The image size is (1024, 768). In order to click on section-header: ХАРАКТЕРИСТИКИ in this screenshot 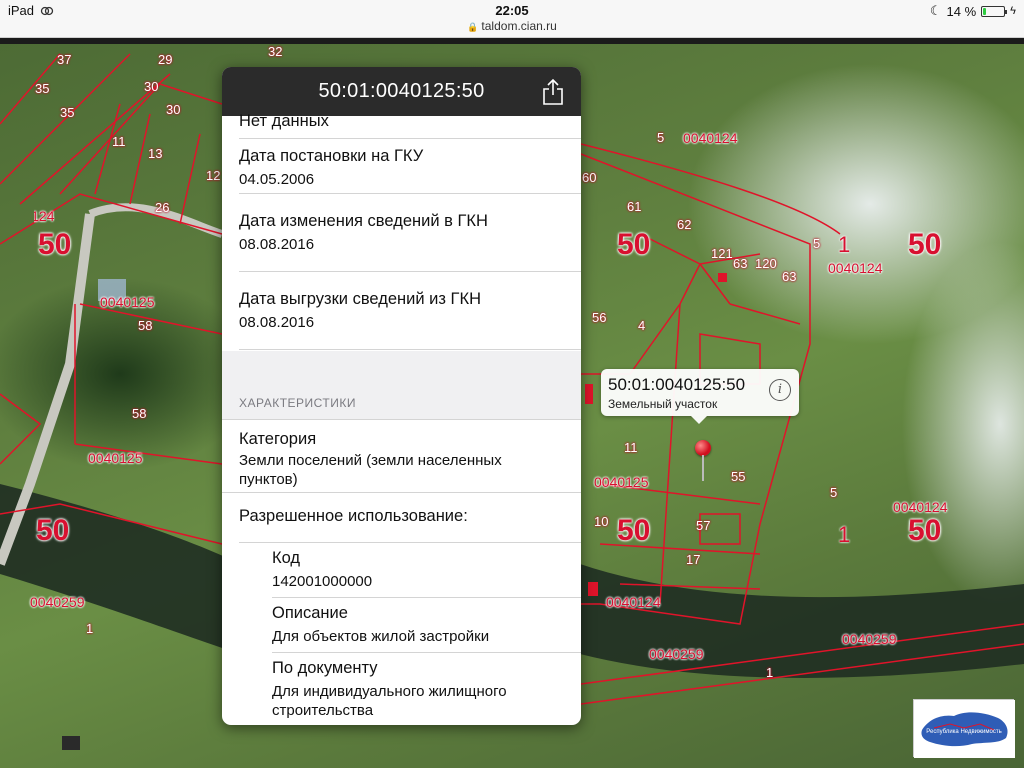, I will do `click(298, 403)`.